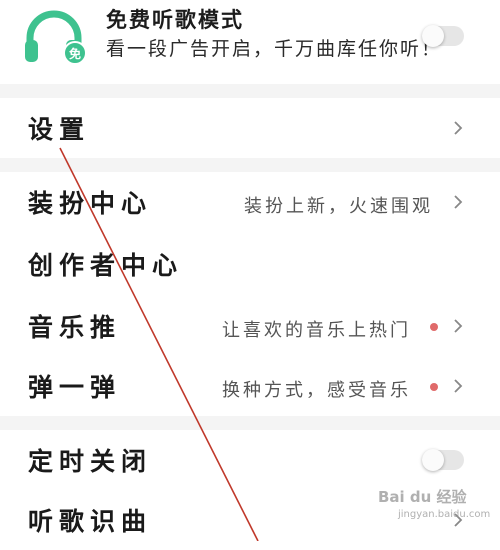  I want to click on play-along-row: 弹一弹 换种方式，感受音乐, so click(250, 386).